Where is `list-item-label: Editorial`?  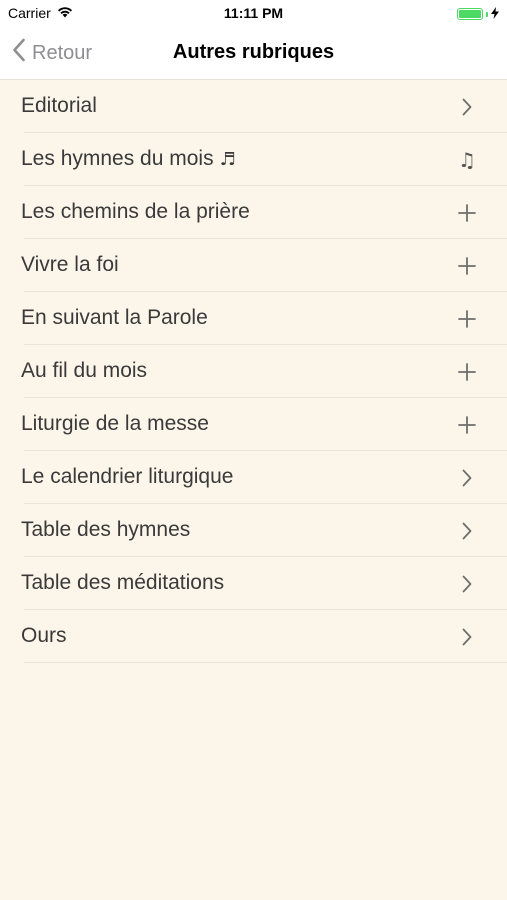 list-item-label: Editorial is located at coordinates (59, 105).